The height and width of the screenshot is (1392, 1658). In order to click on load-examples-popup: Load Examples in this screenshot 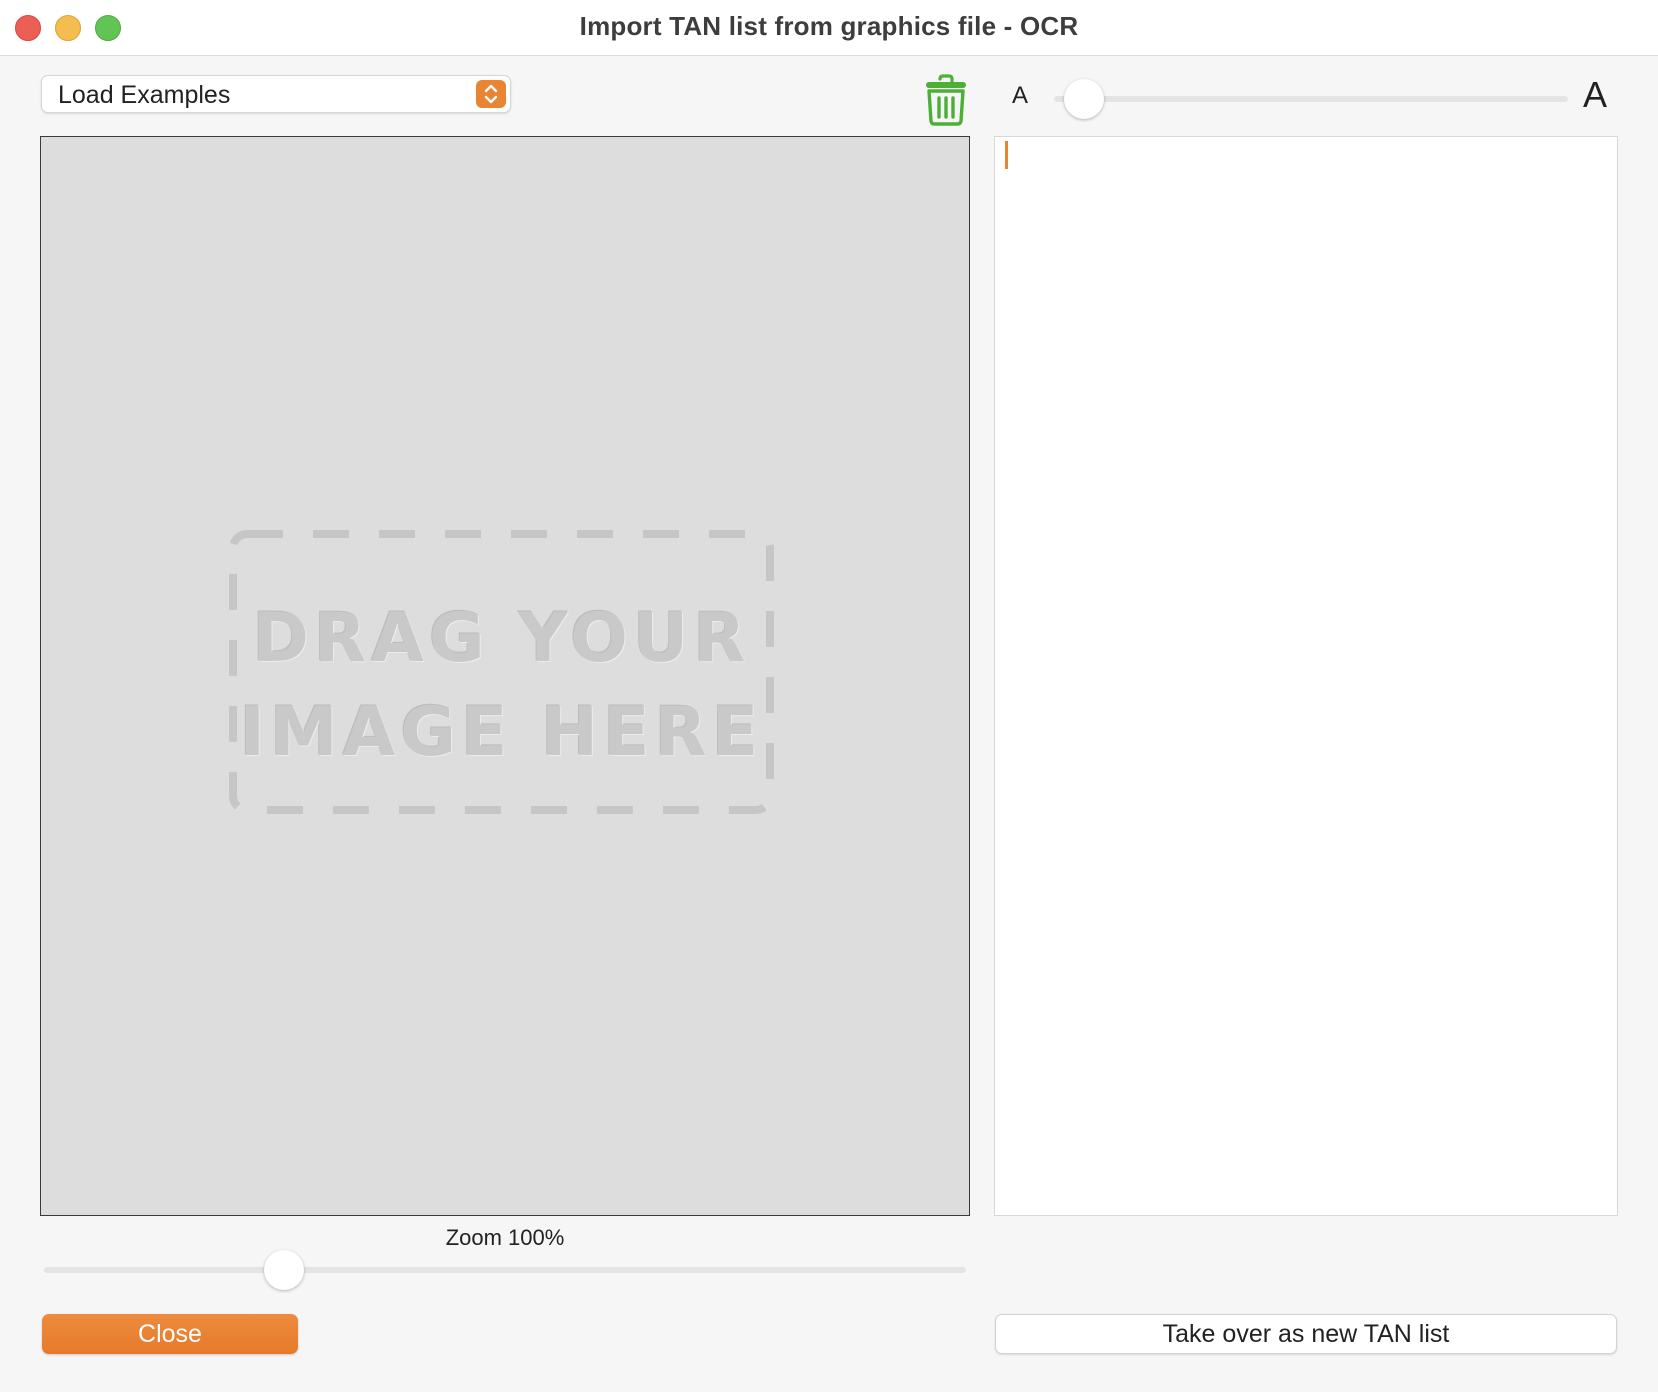, I will do `click(276, 94)`.